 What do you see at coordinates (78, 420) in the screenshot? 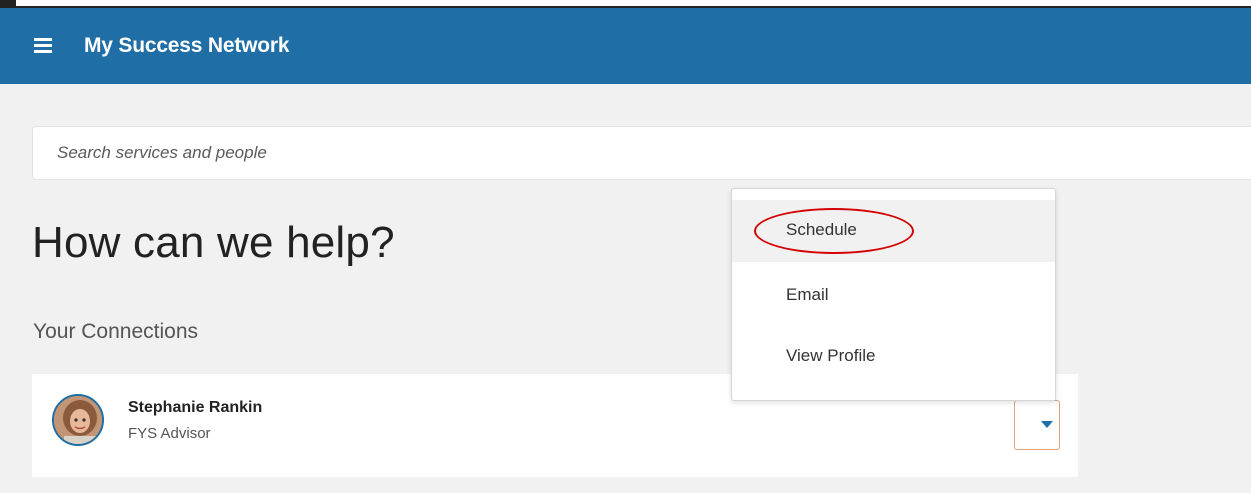
I see `person-avatar` at bounding box center [78, 420].